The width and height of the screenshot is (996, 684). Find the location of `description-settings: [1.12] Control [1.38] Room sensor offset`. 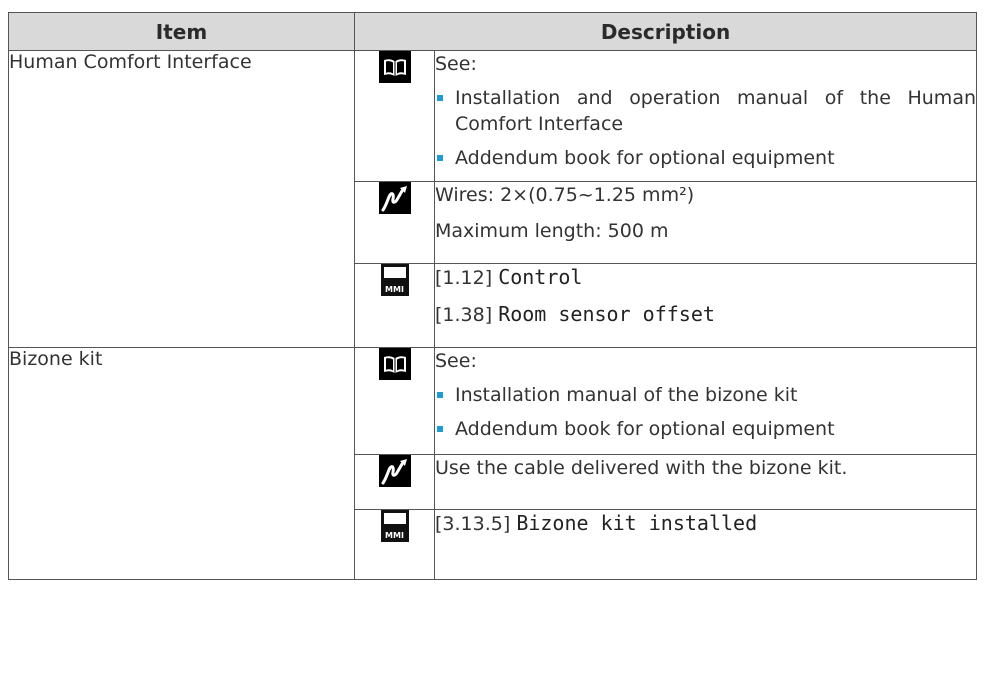

description-settings: [1.12] Control [1.38] Room sensor offset is located at coordinates (705, 305).